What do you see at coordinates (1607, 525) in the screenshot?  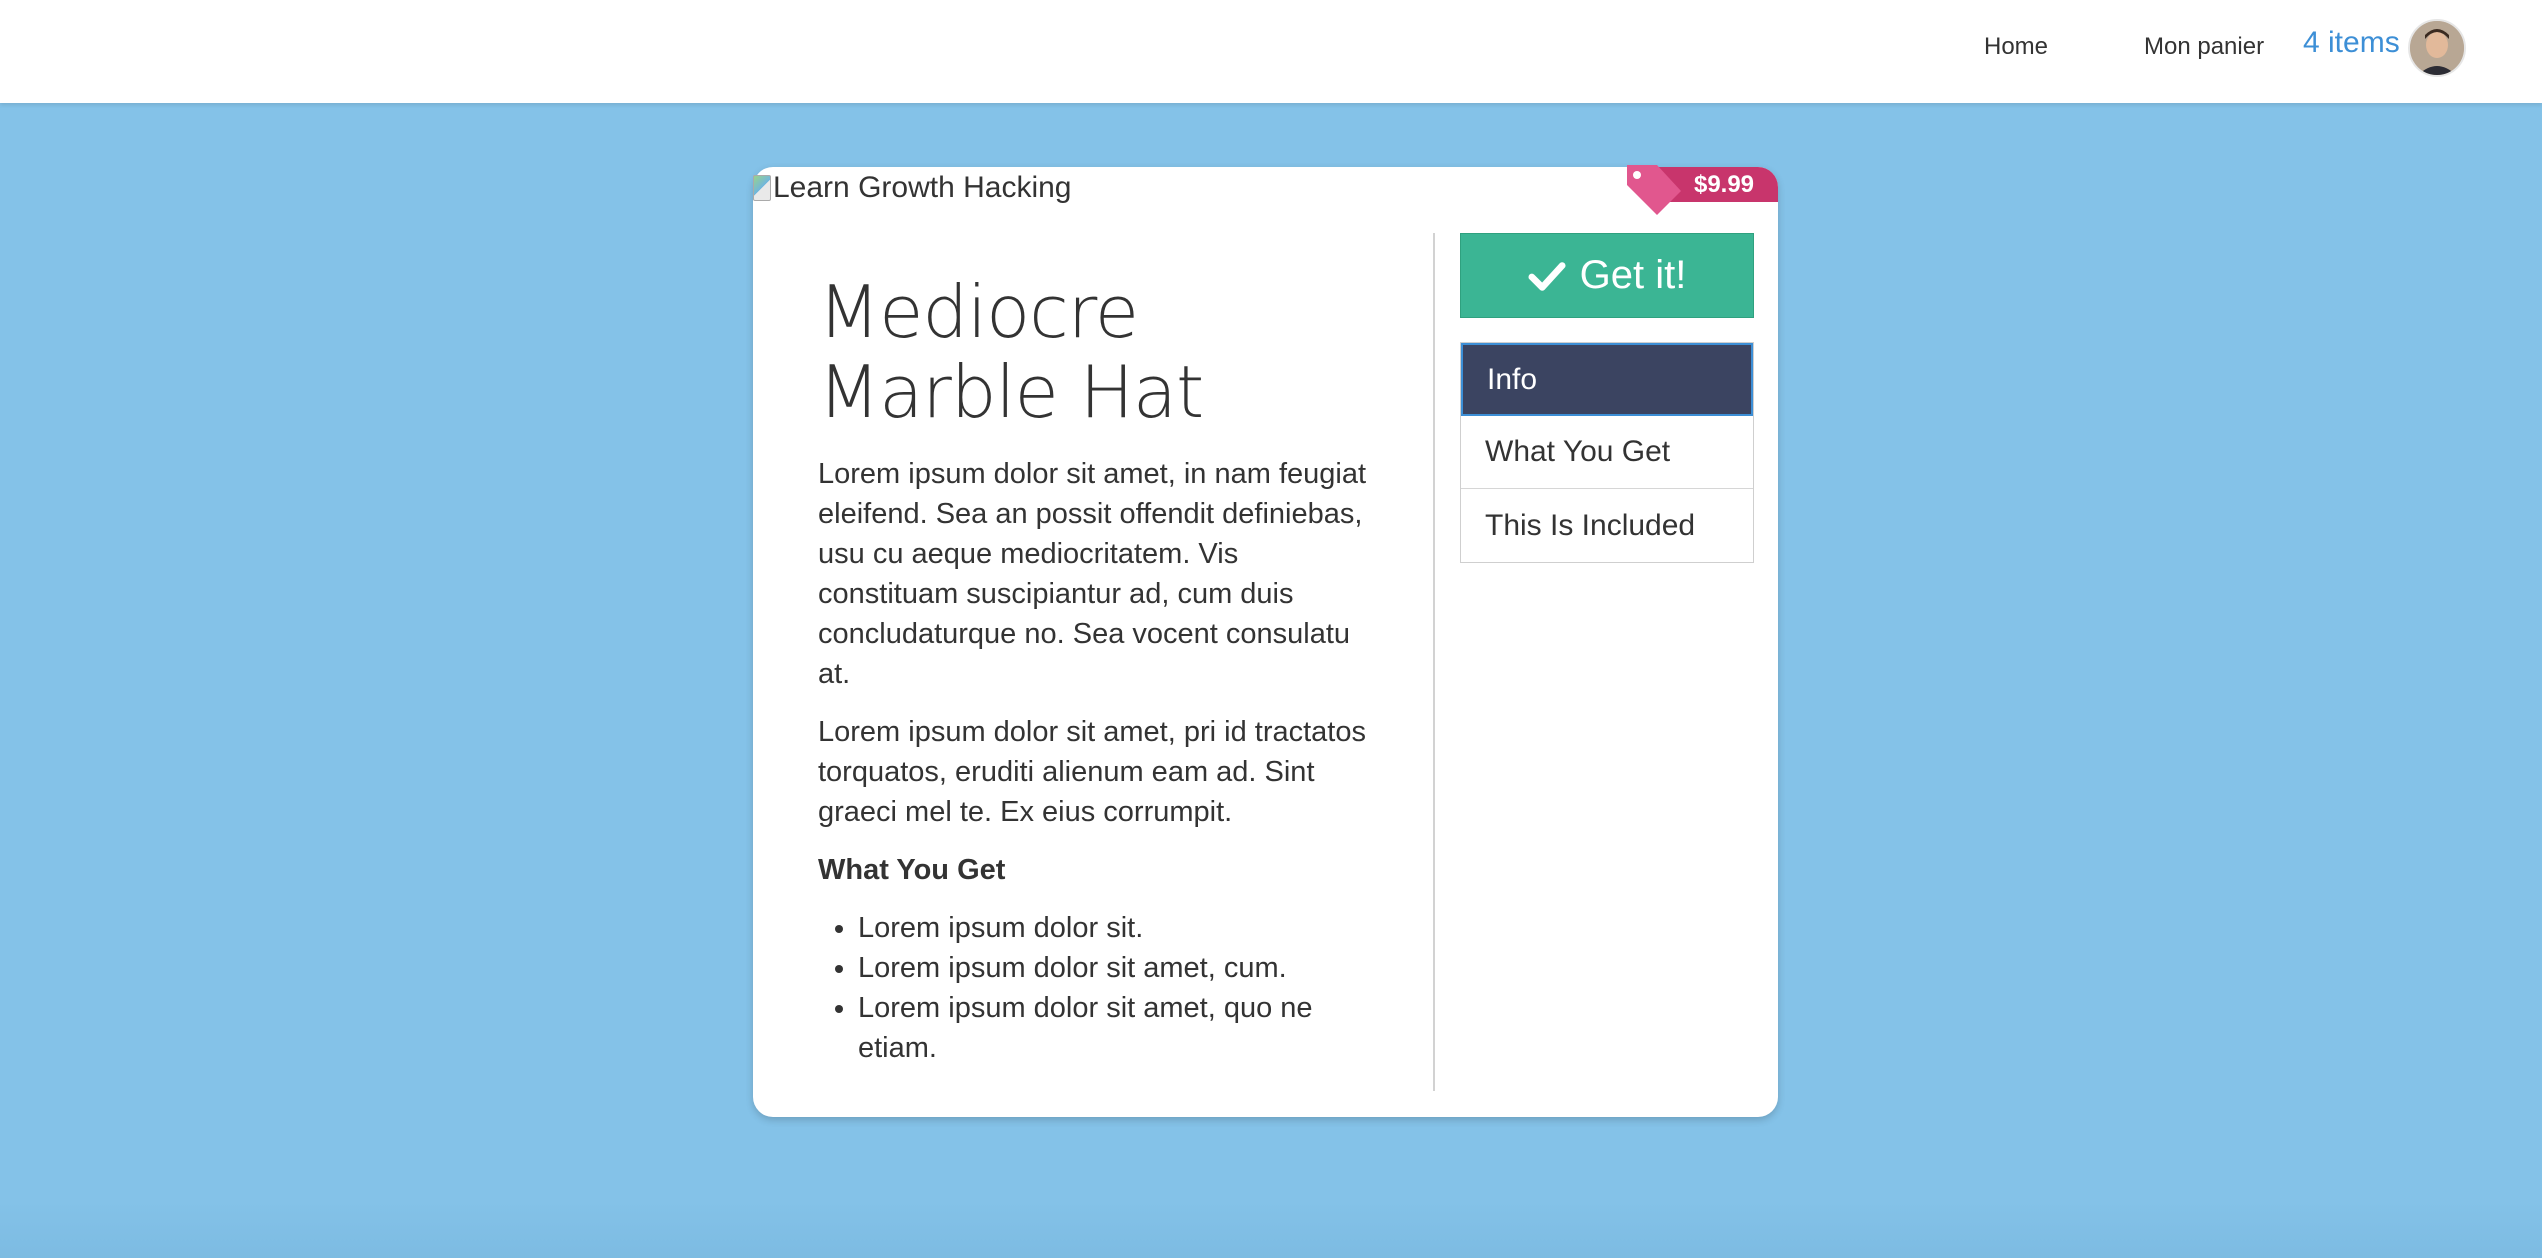 I see `tab-this-is-included: This Is Included` at bounding box center [1607, 525].